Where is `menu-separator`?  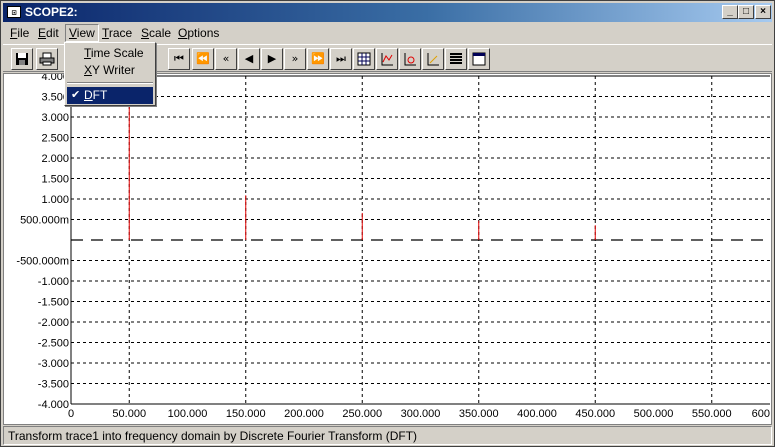
menu-separator is located at coordinates (110, 83).